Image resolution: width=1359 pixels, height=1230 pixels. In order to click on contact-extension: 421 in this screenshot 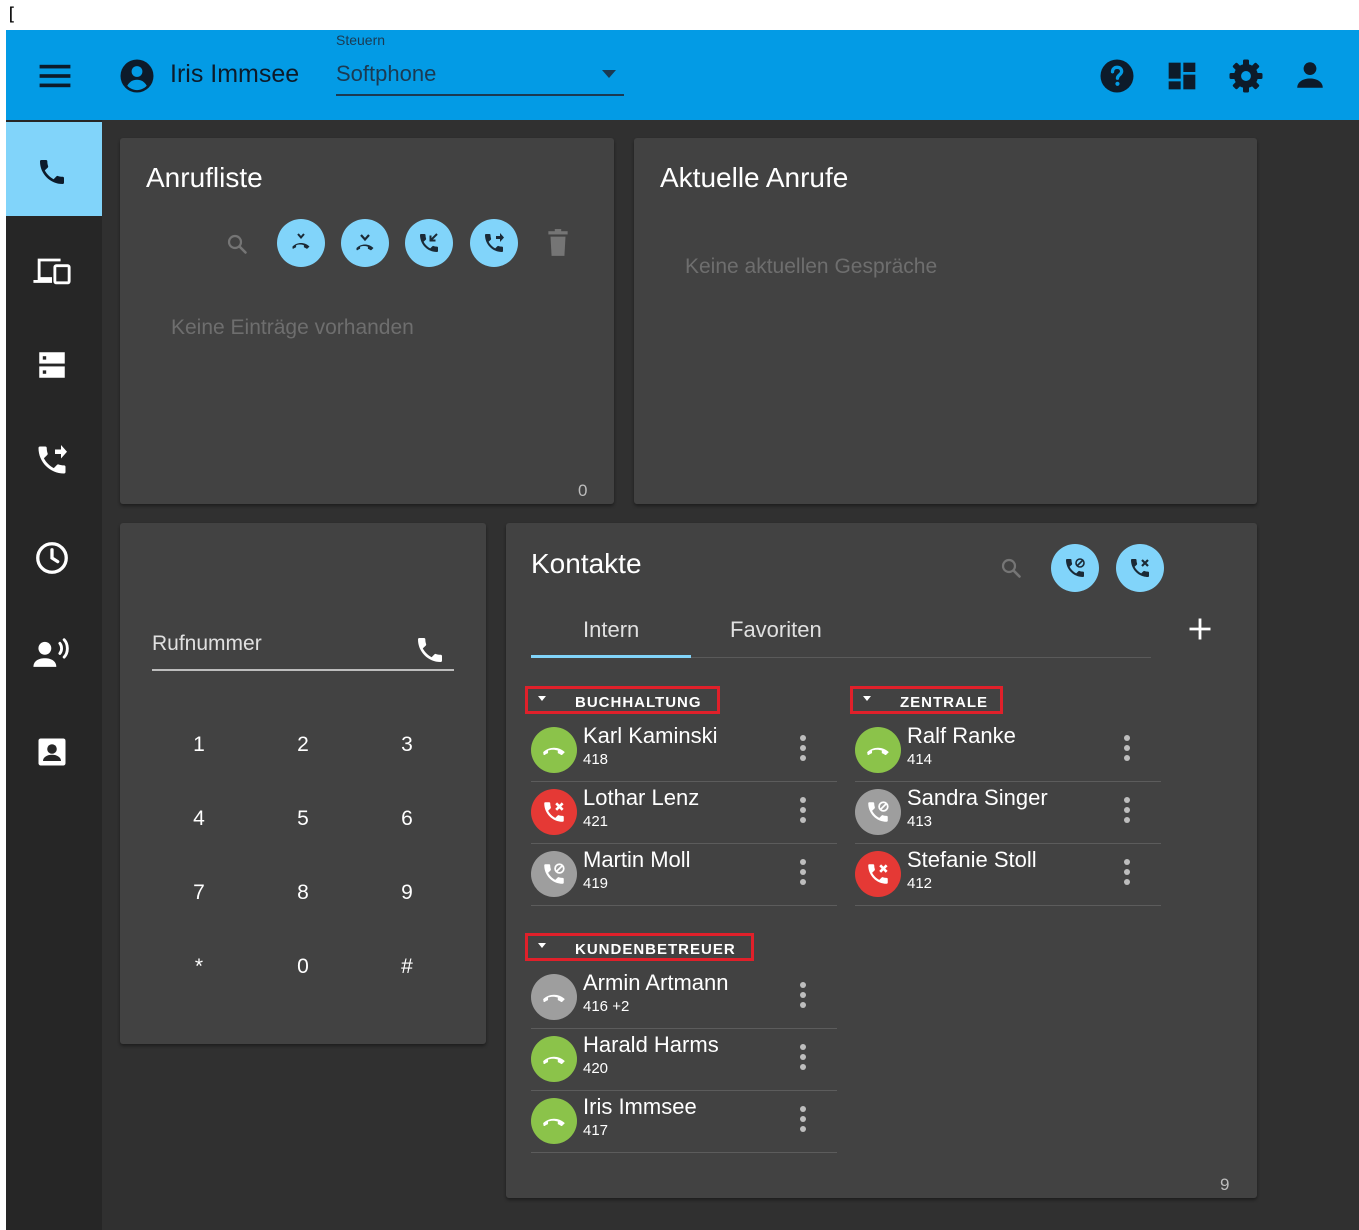, I will do `click(596, 821)`.